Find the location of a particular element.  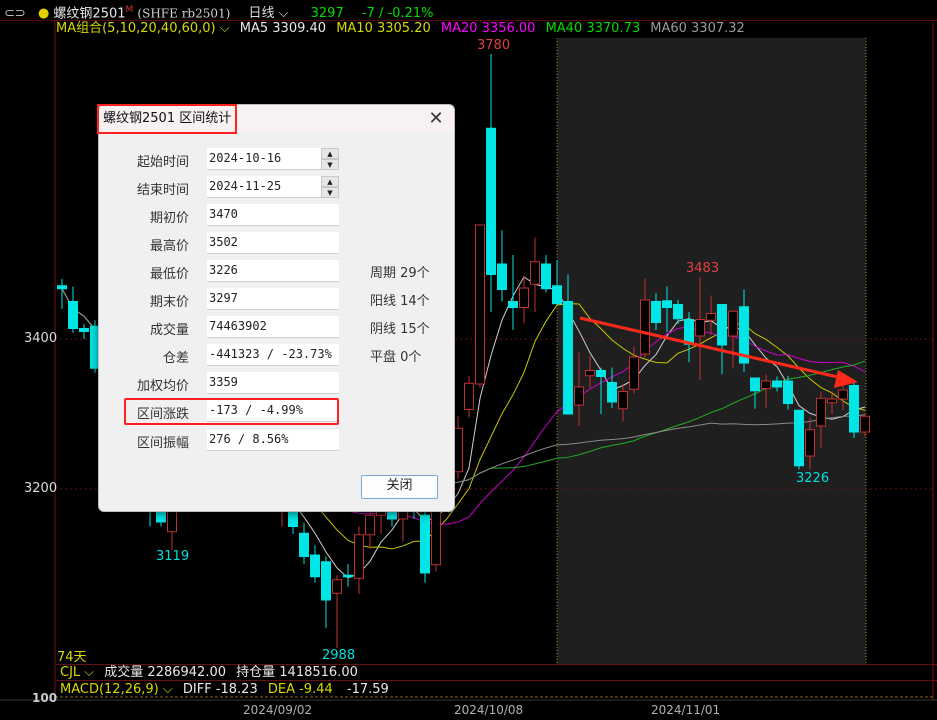

value-field: 3359 is located at coordinates (273, 383).